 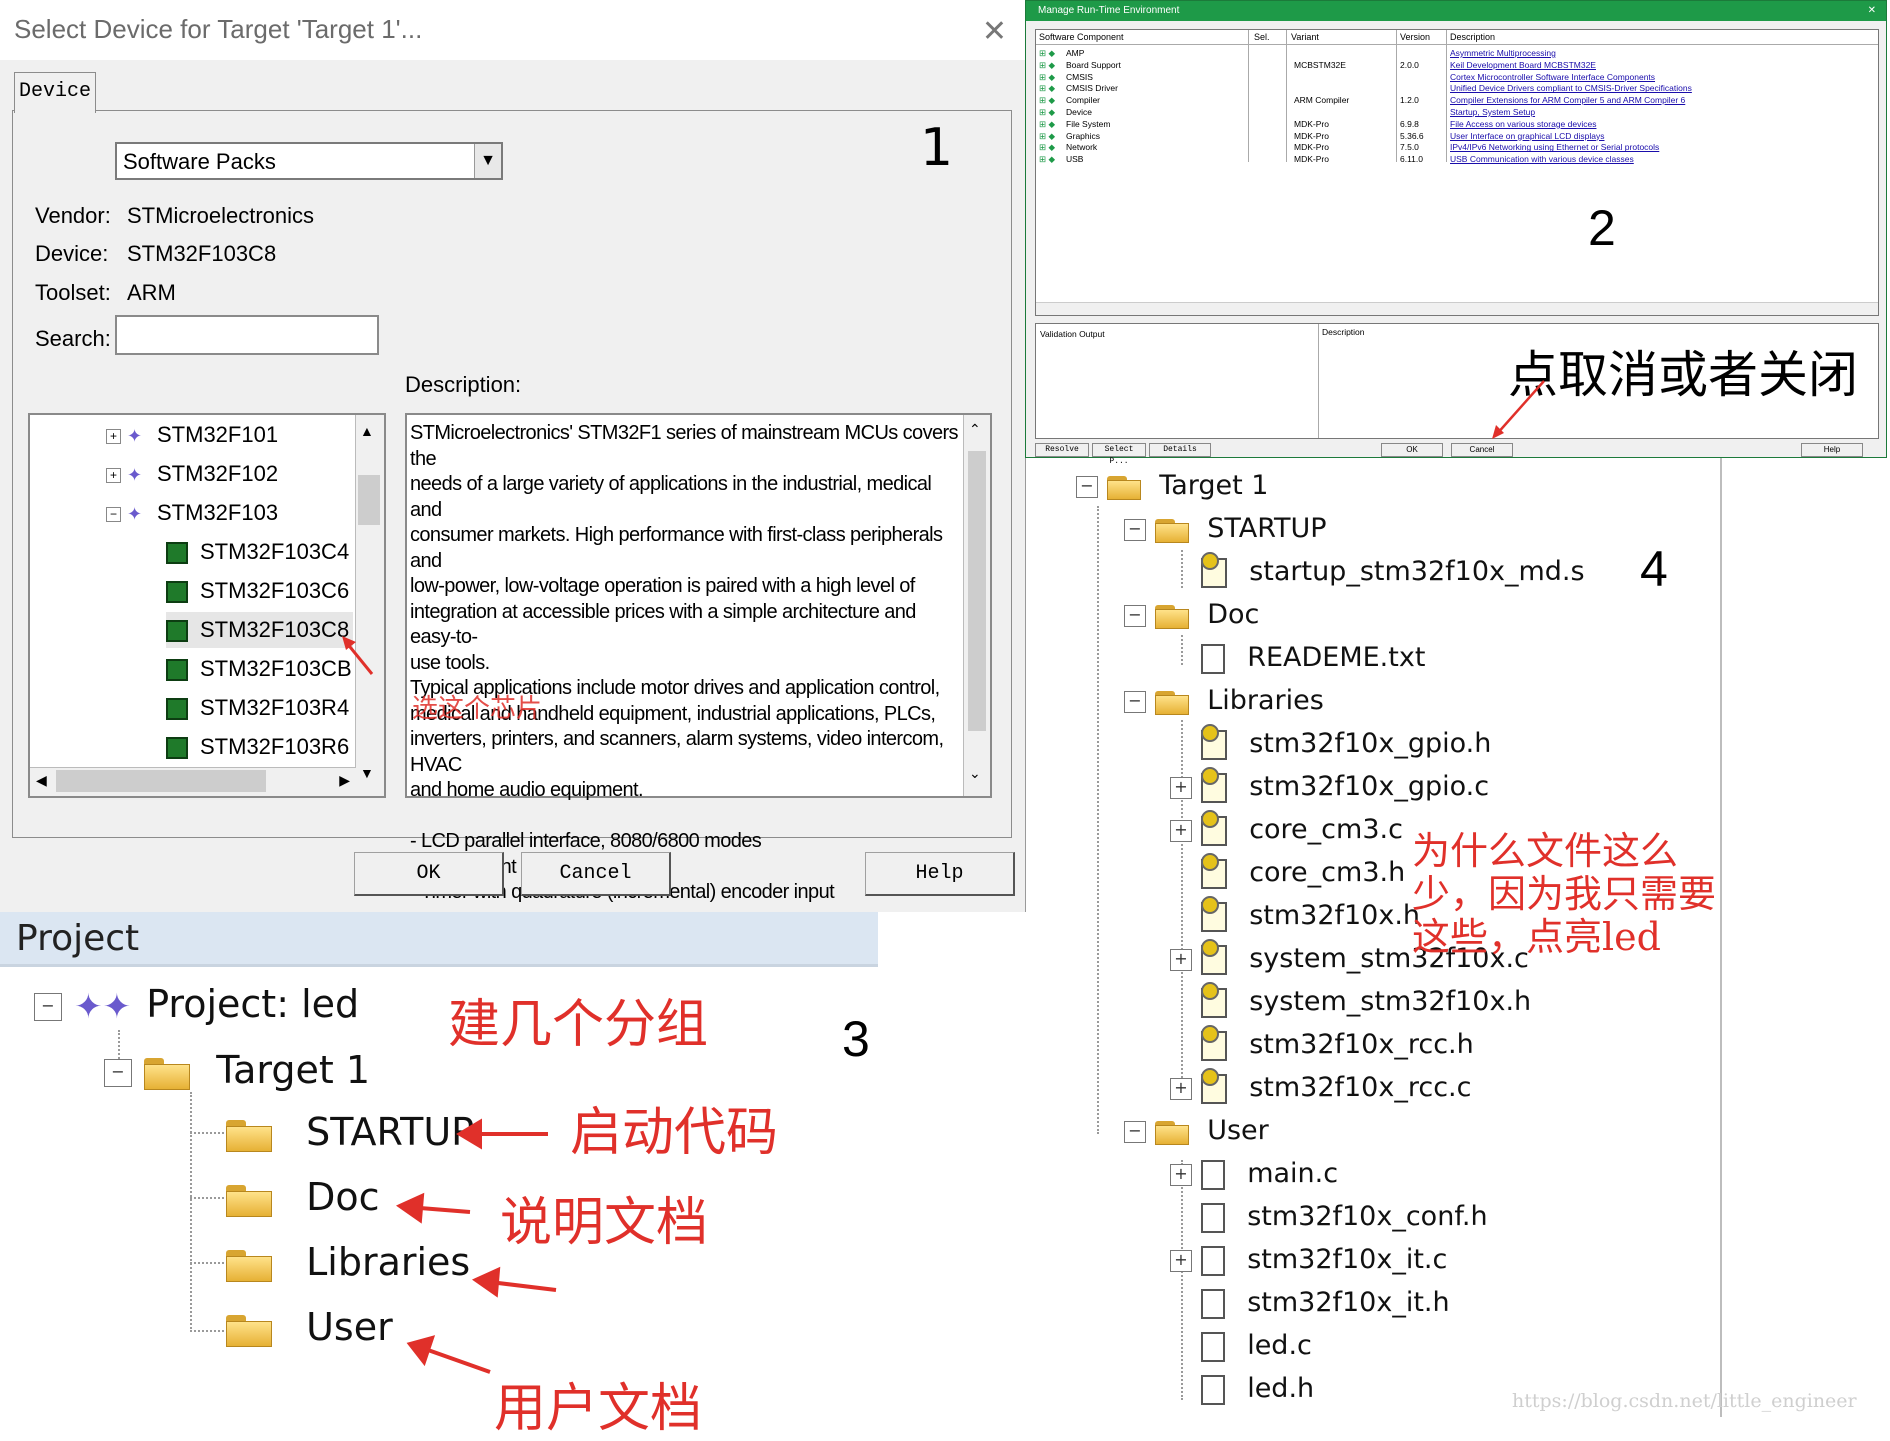 I want to click on scroll-up-icon: ⌃, so click(x=975, y=429).